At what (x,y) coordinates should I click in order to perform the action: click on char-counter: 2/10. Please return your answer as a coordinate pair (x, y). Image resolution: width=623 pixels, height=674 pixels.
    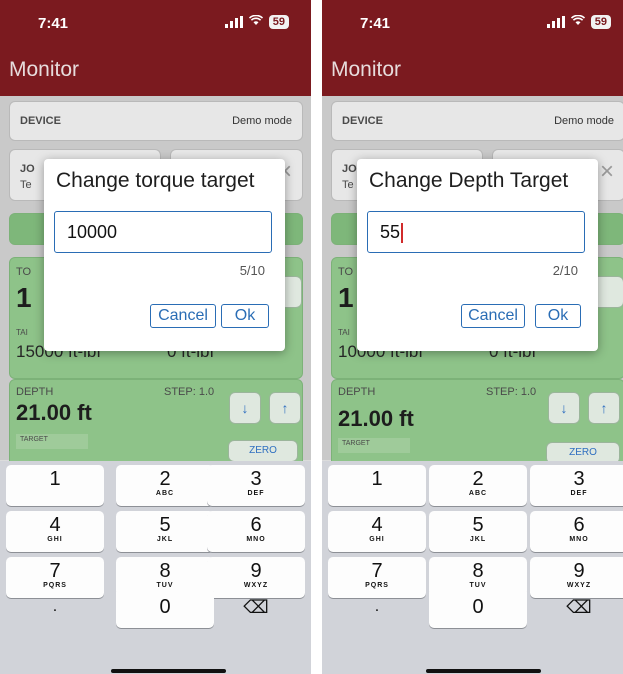
    Looking at the image, I should click on (565, 270).